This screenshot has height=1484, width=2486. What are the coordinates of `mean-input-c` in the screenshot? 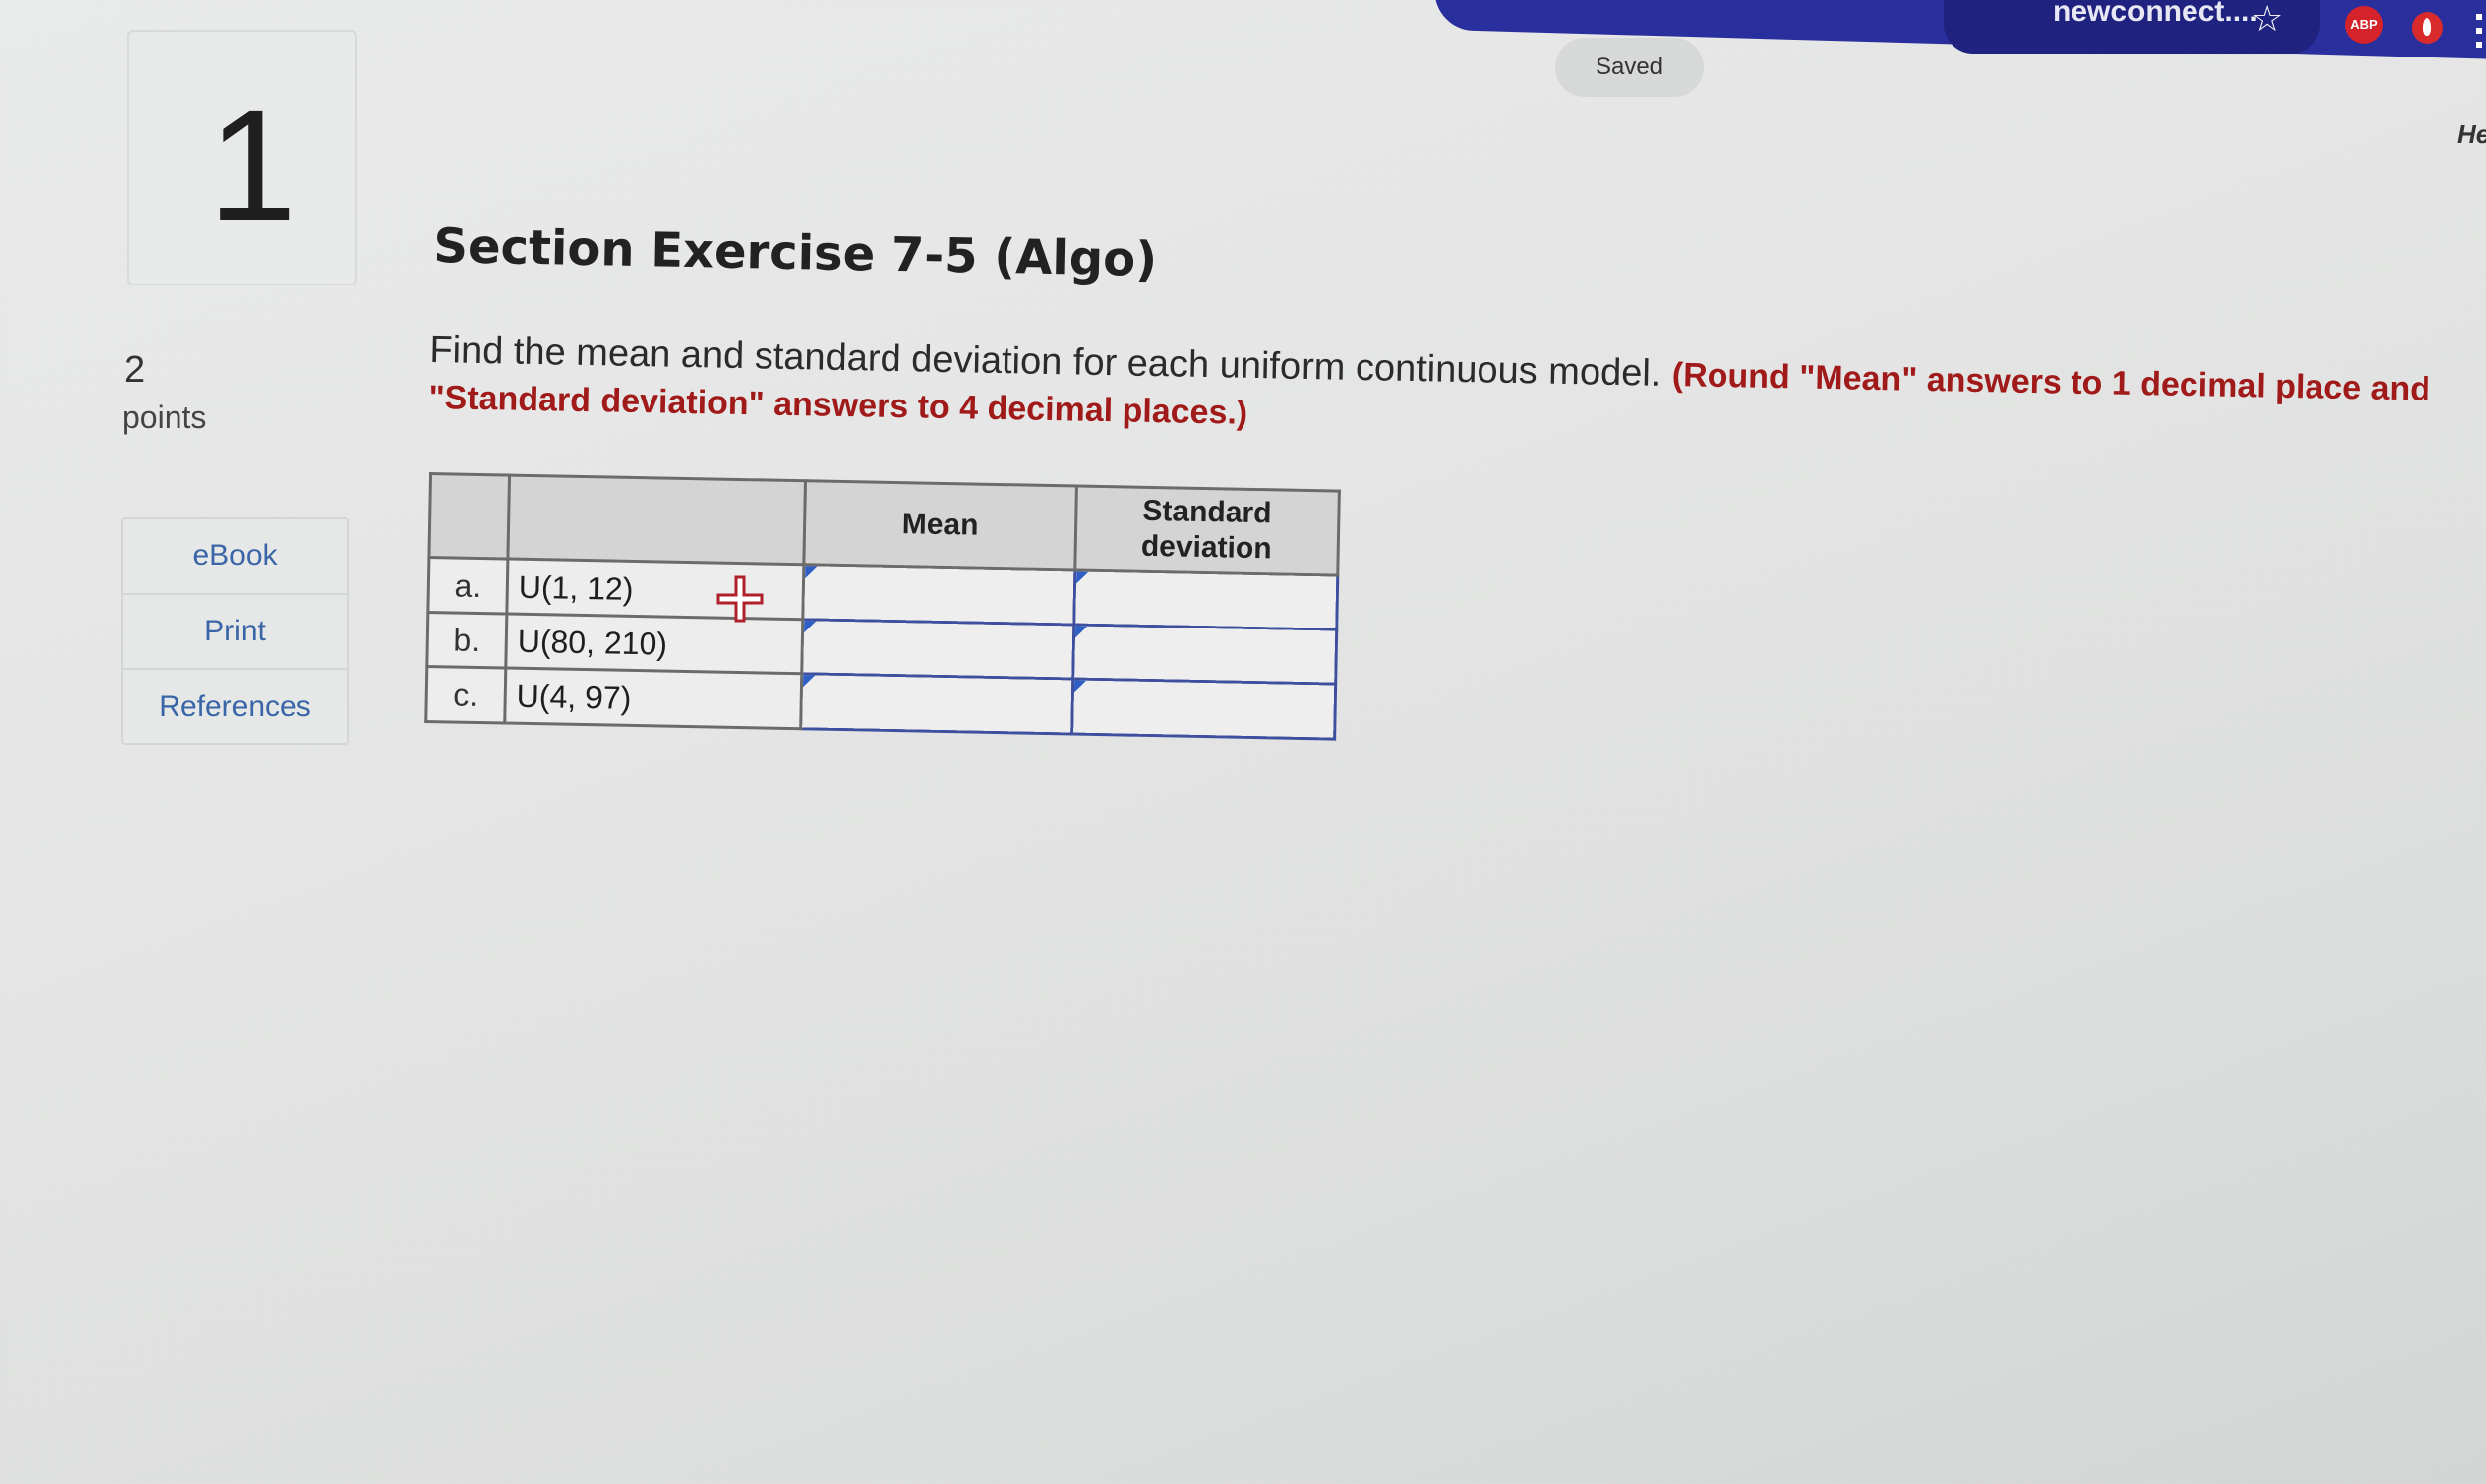 It's located at (937, 704).